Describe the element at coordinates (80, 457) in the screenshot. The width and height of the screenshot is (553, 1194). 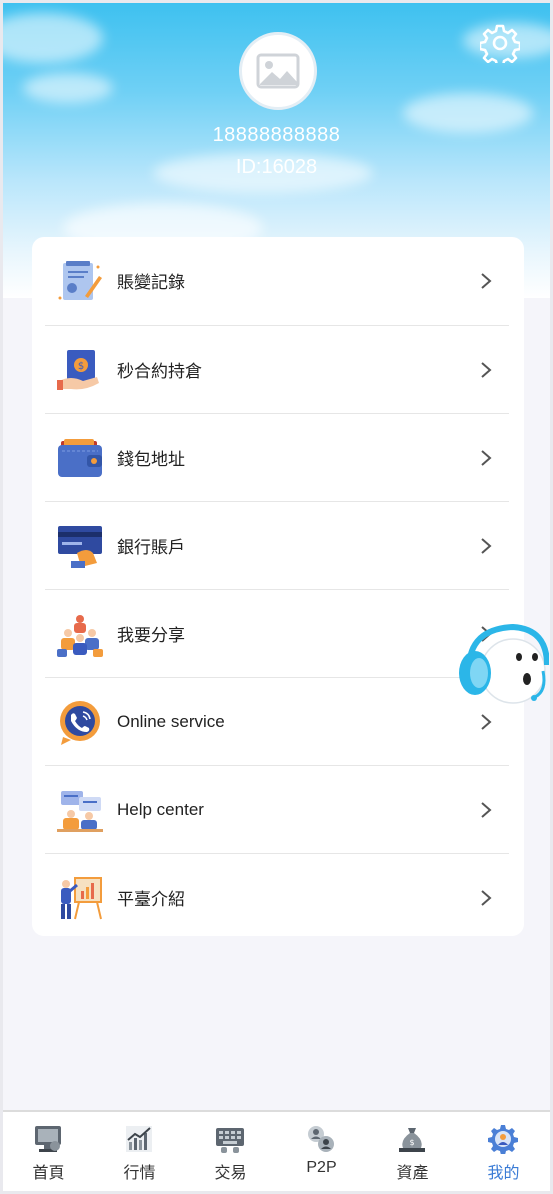
I see `wallet-icon` at that location.